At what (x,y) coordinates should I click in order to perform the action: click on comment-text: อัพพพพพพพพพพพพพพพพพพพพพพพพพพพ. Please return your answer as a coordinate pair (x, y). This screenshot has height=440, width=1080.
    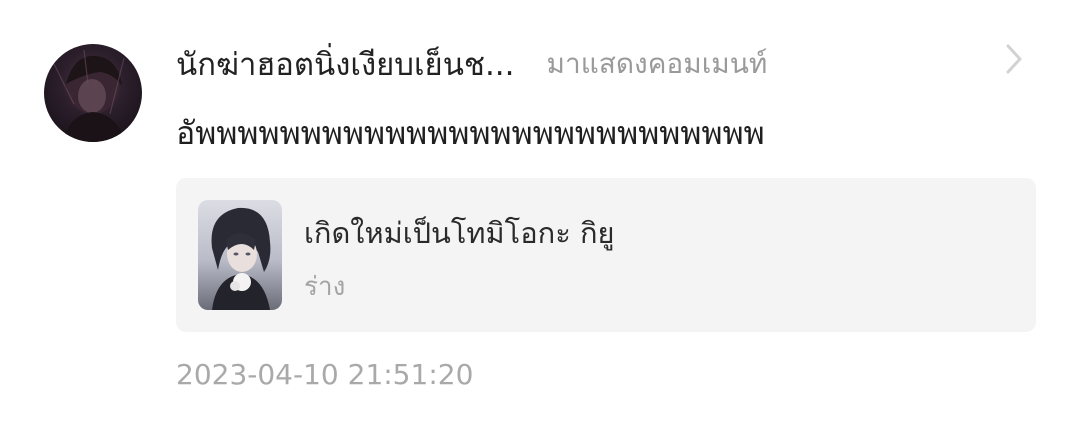
    Looking at the image, I should click on (470, 133).